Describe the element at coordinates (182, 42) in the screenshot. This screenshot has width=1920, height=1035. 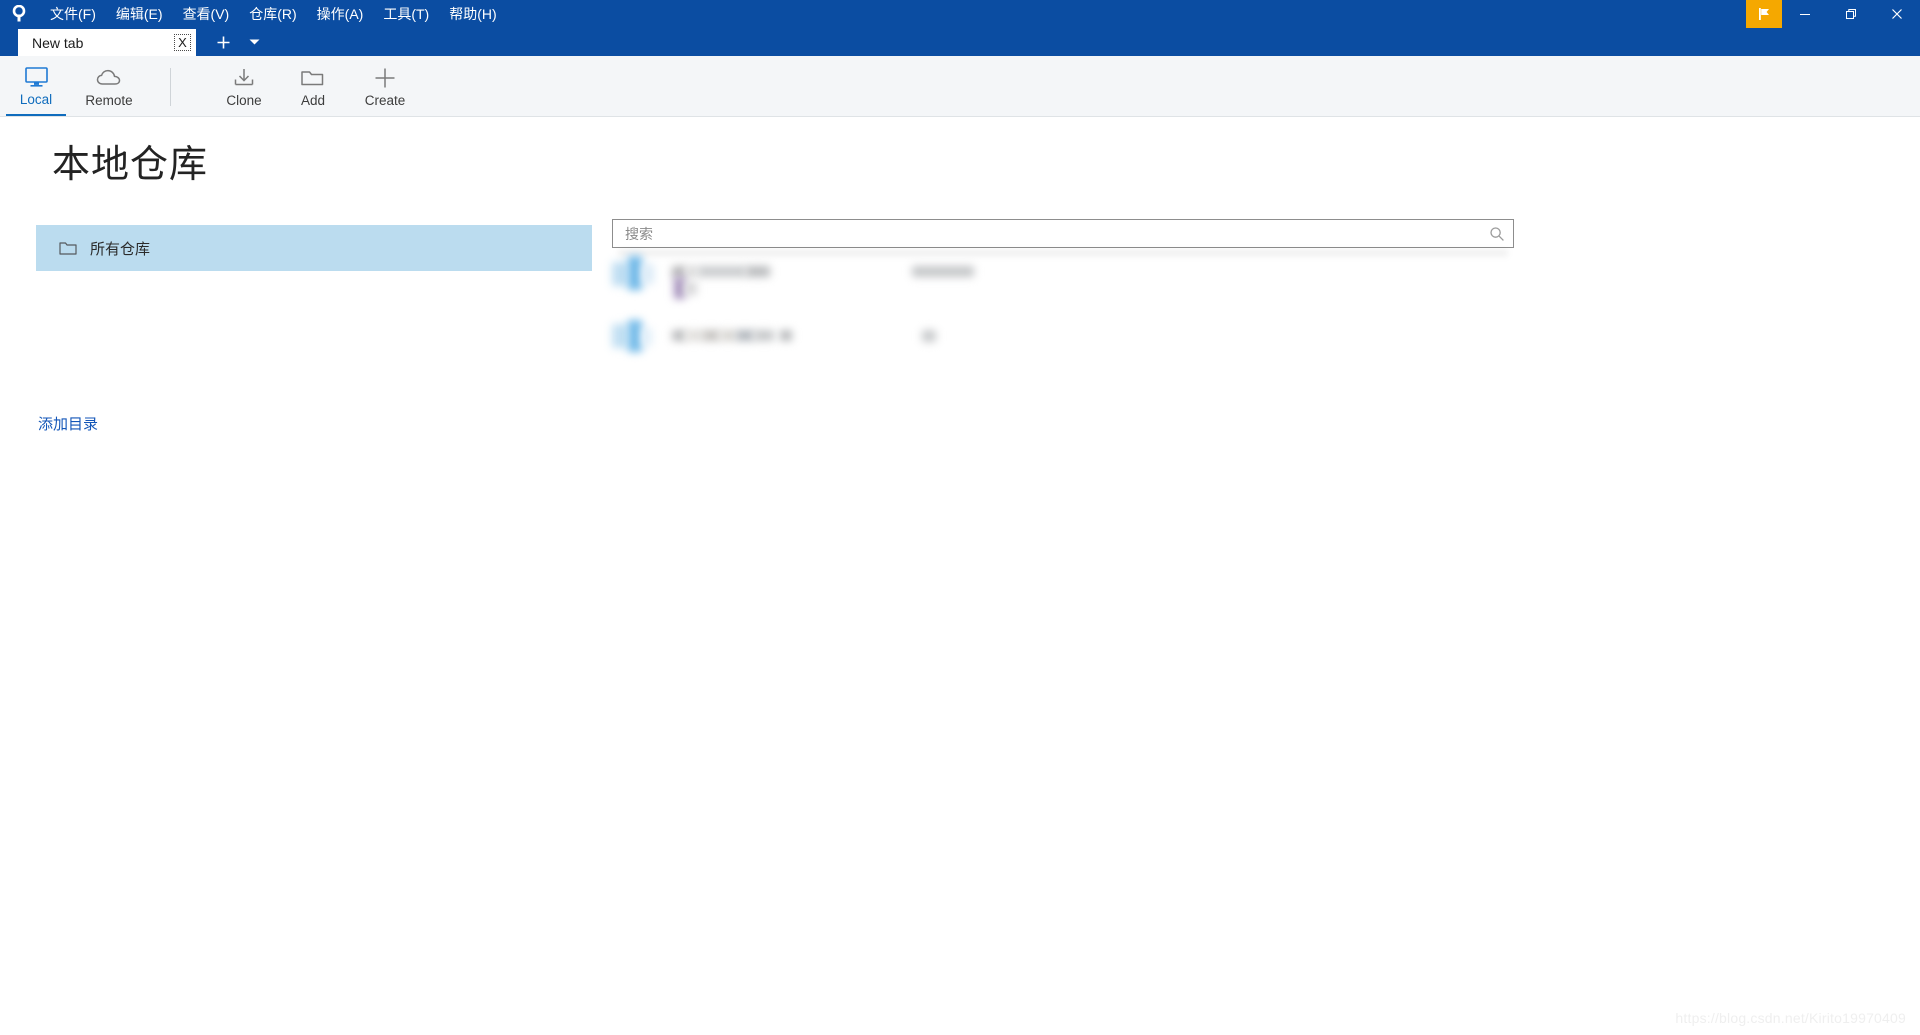
I see `tab-close-button: X` at that location.